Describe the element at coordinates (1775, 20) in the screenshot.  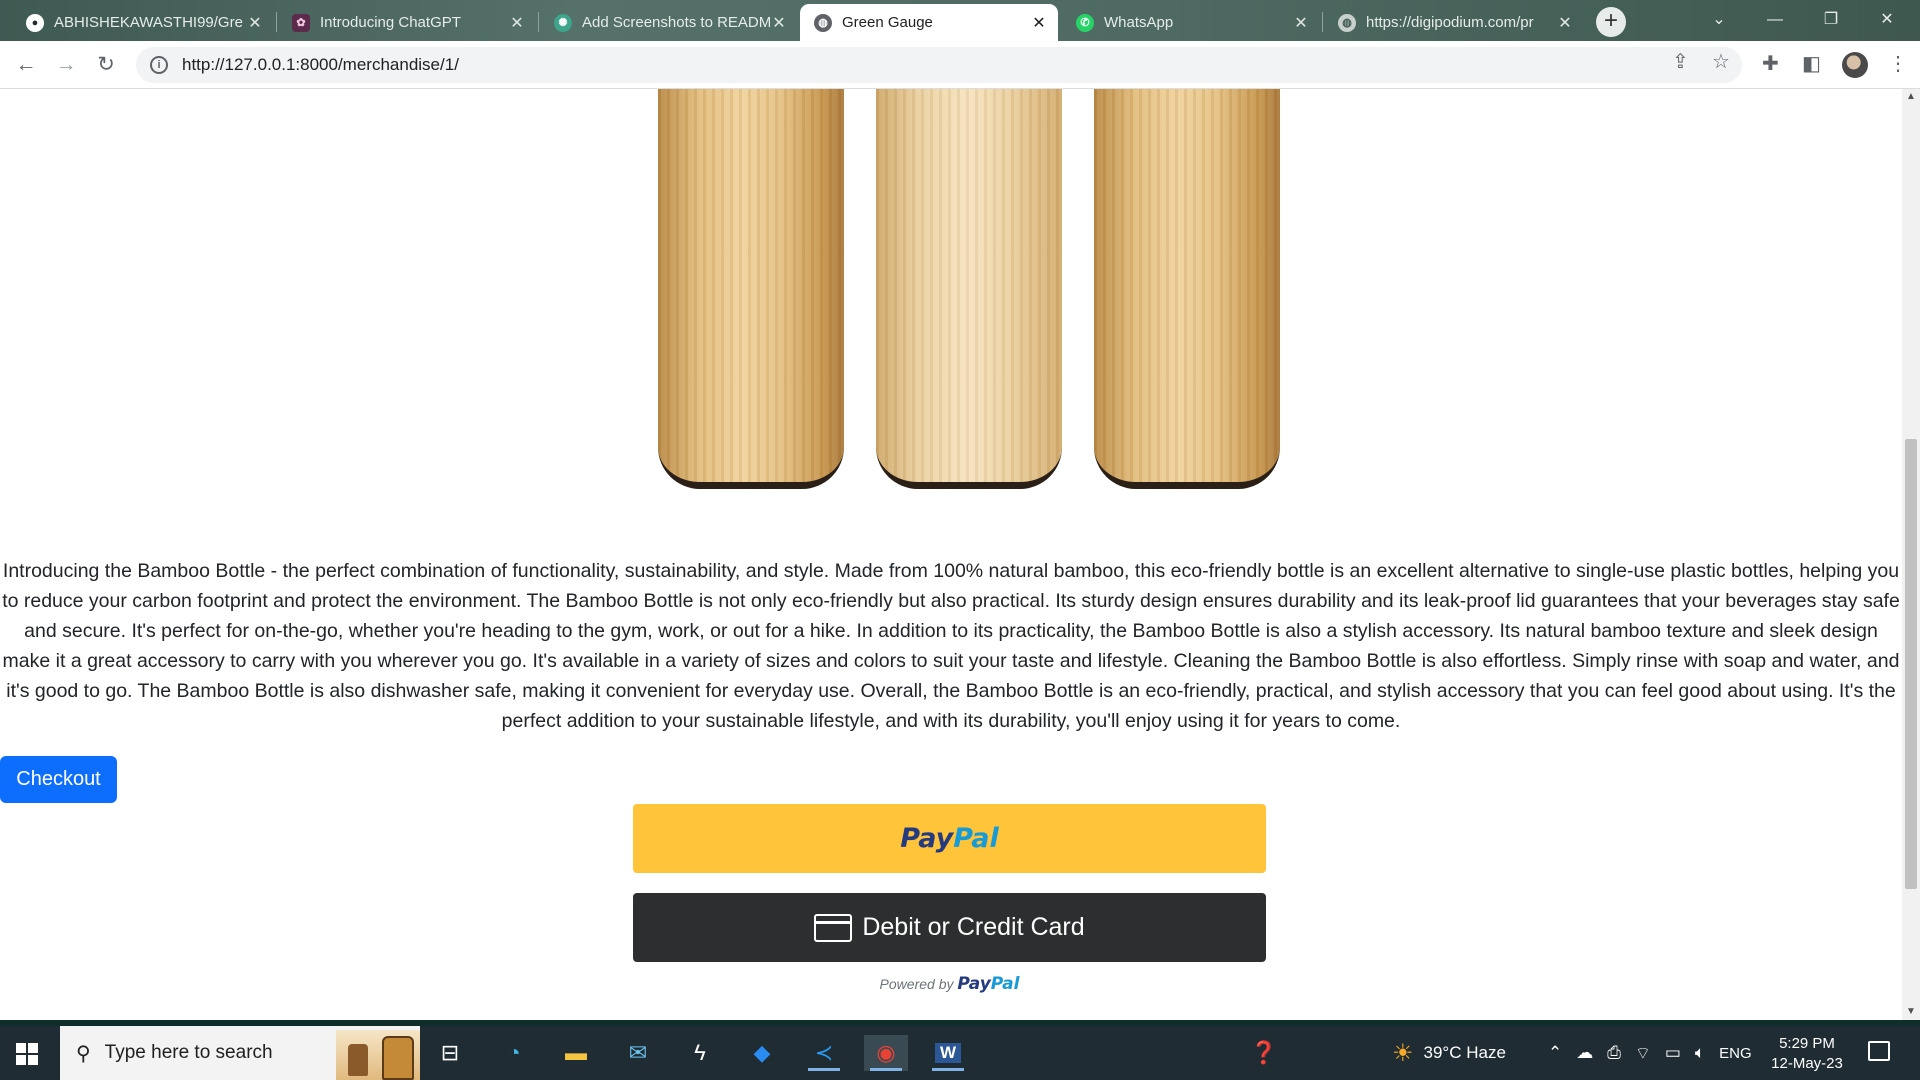
I see `minimize-button: —` at that location.